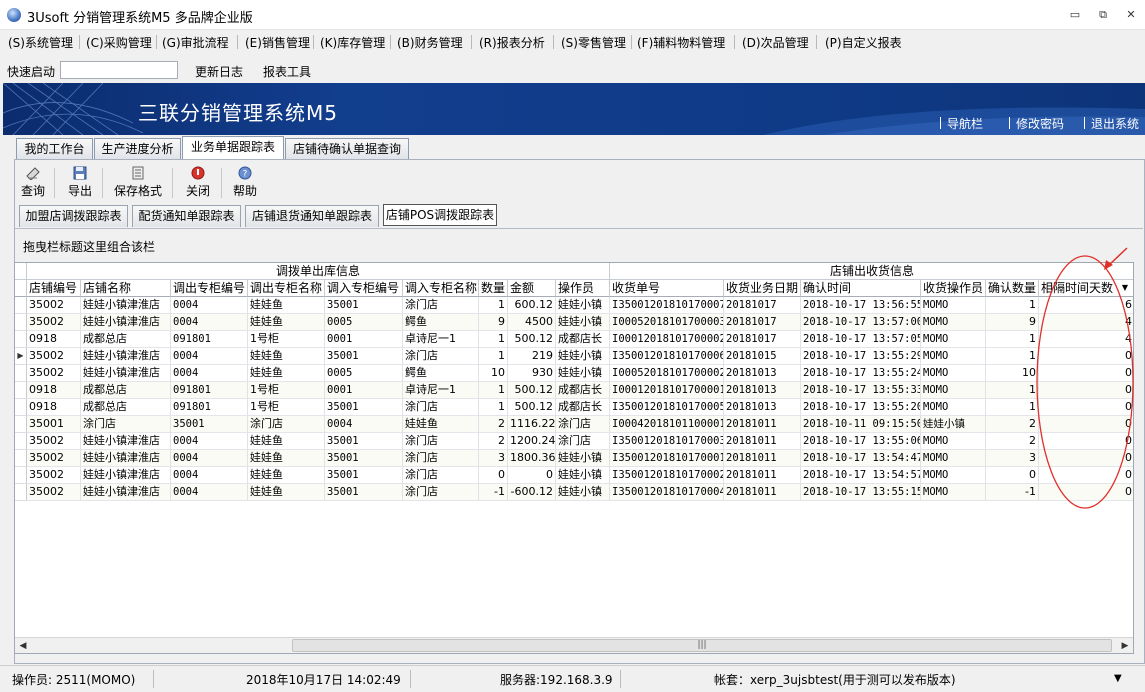 The width and height of the screenshot is (1145, 692). I want to click on column-header-quantity: 数量, so click(493, 288).